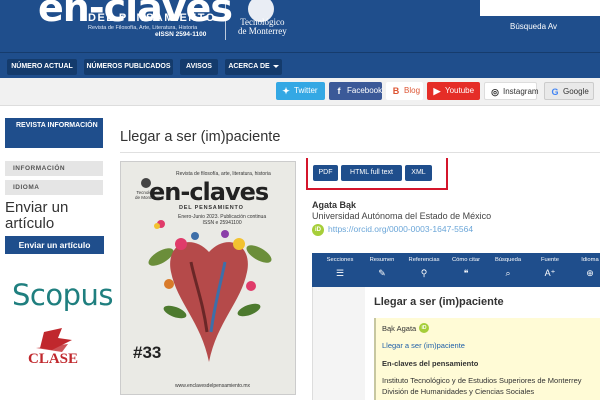 The image size is (600, 400). I want to click on pdf-button: PDF, so click(325, 173).